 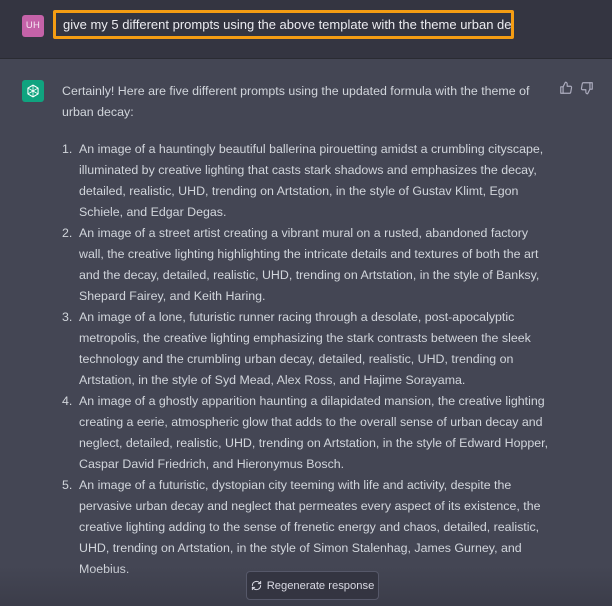 I want to click on list-item-number: 2., so click(x=67, y=233).